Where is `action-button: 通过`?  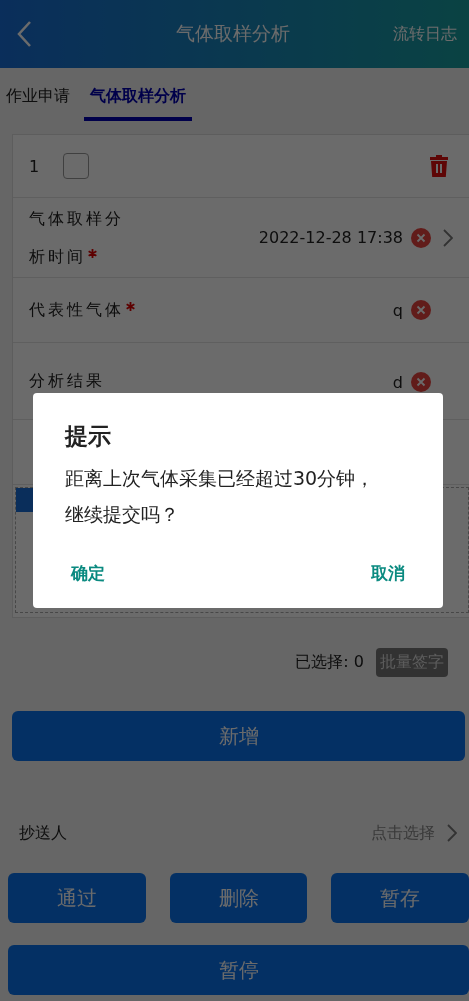 action-button: 通过 is located at coordinates (77, 898).